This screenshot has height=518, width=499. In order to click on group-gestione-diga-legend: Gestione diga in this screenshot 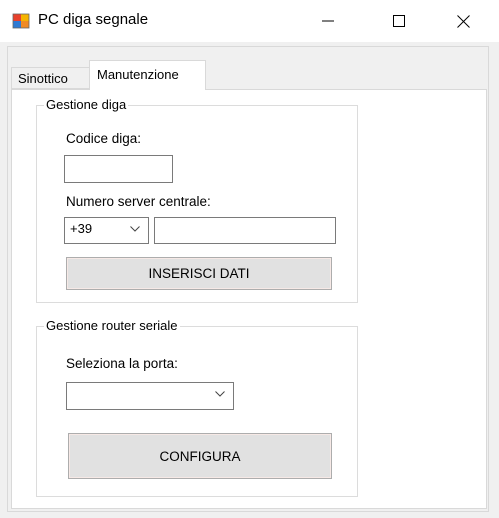, I will do `click(86, 104)`.